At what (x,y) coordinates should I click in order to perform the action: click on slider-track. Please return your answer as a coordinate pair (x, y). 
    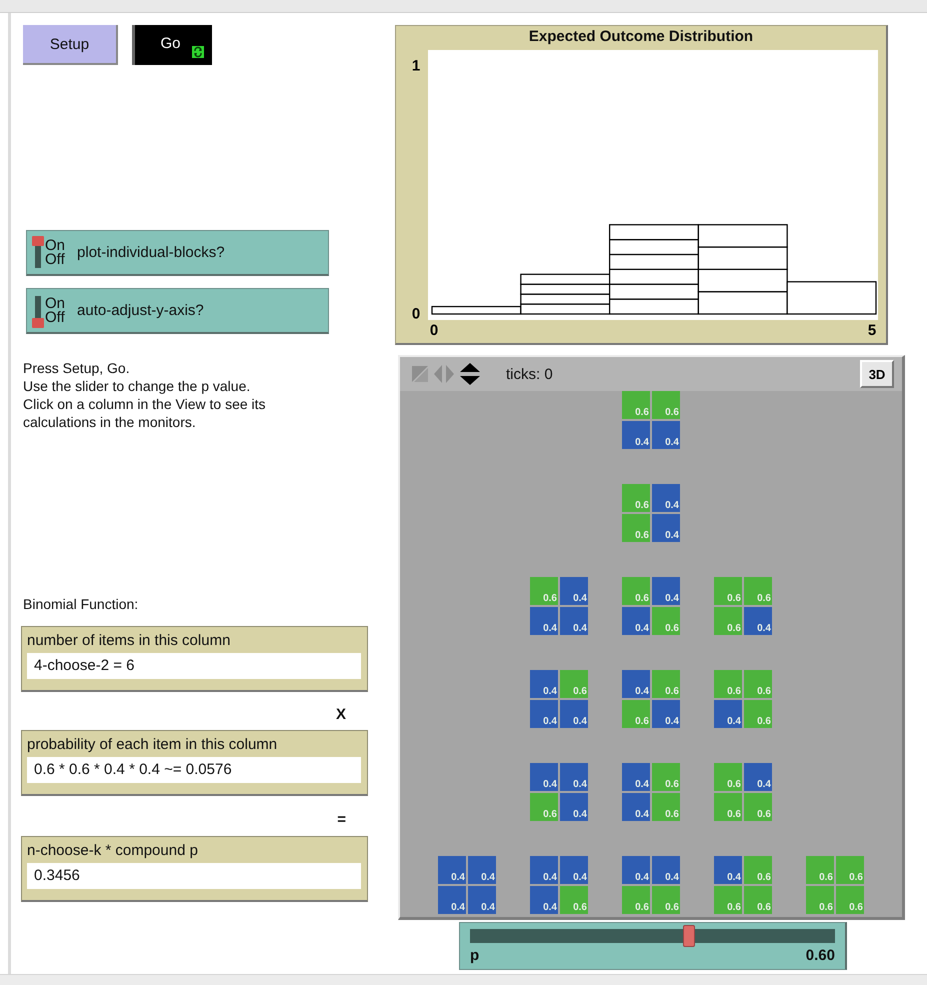
    Looking at the image, I should click on (652, 936).